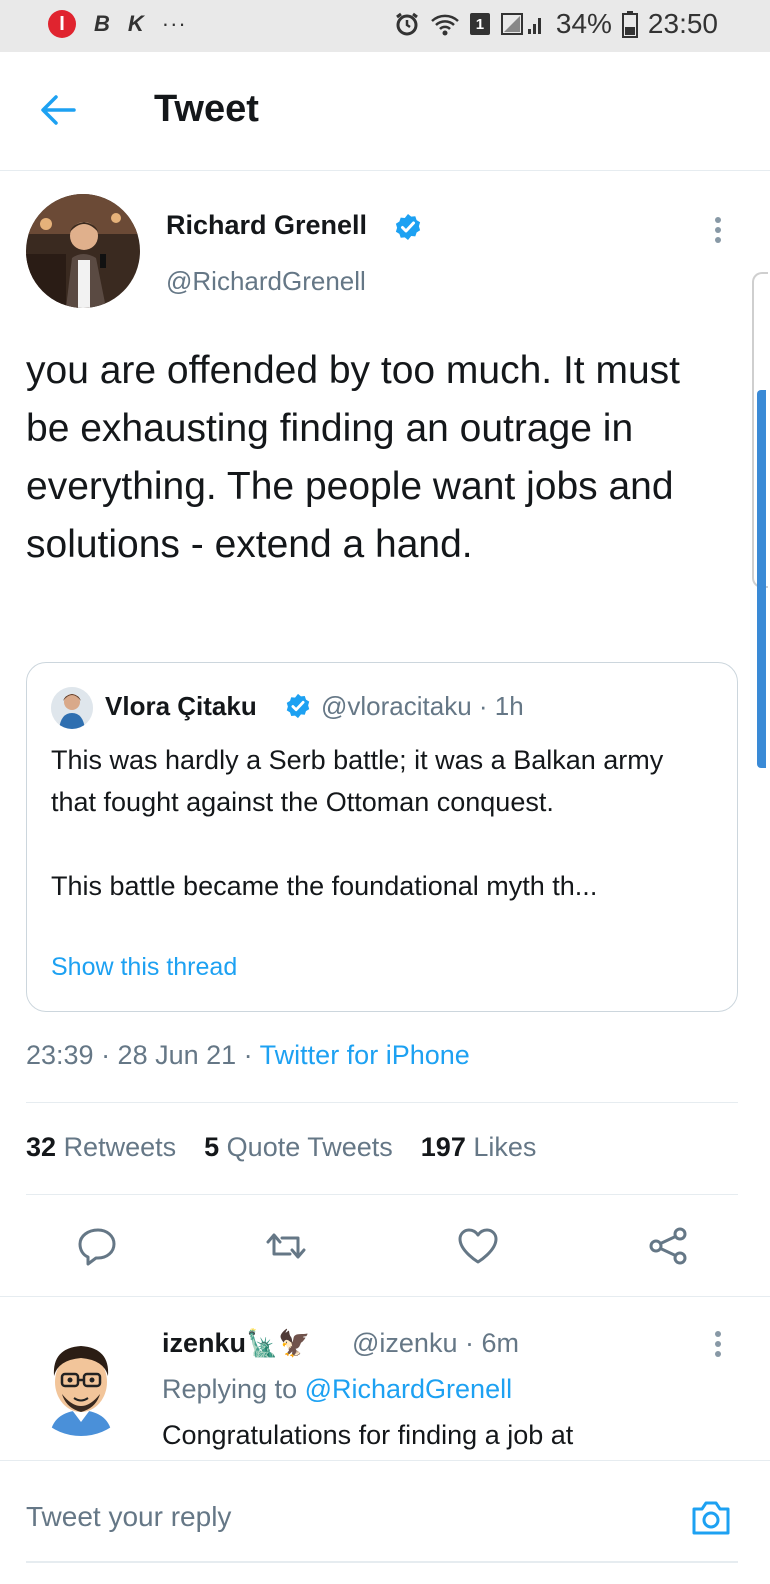 Image resolution: width=770 pixels, height=1584 pixels. Describe the element at coordinates (718, 230) in the screenshot. I see `more-options-icon` at that location.